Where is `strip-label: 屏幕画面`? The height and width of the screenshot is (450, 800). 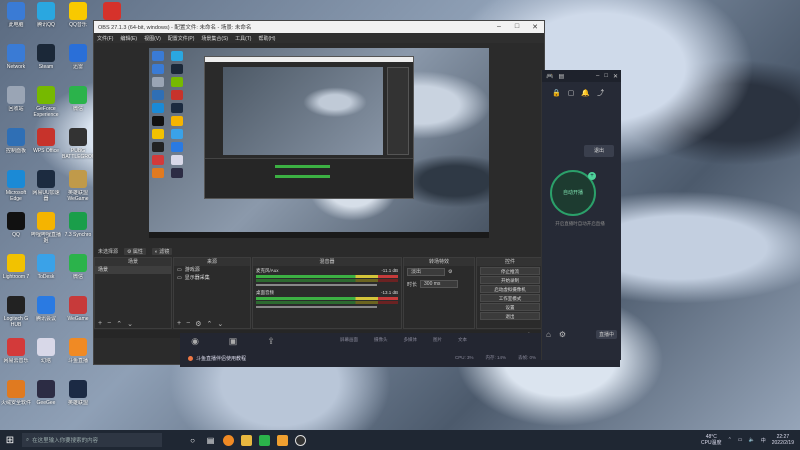
strip-label: 屏幕画面 is located at coordinates (349, 340).